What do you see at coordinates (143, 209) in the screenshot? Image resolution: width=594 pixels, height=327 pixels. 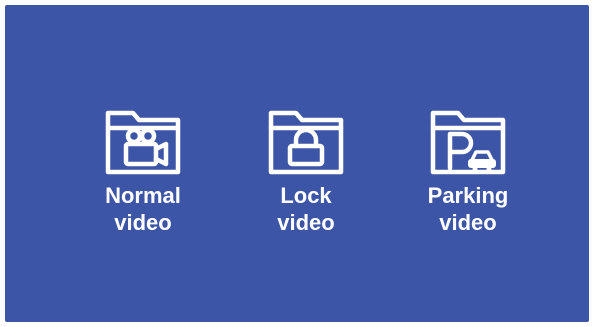 I see `normal-video-label: Normal video` at bounding box center [143, 209].